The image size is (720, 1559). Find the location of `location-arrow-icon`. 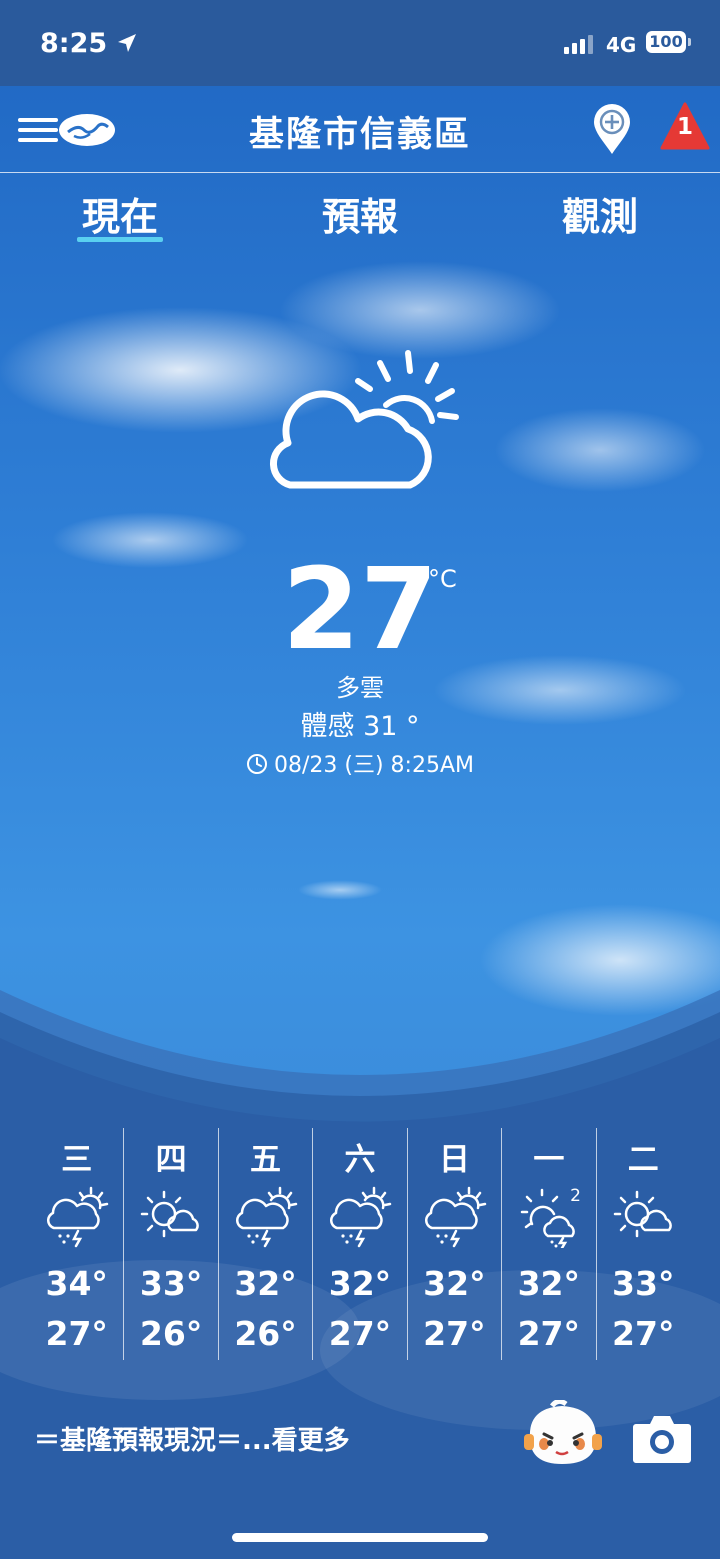

location-arrow-icon is located at coordinates (127, 43).